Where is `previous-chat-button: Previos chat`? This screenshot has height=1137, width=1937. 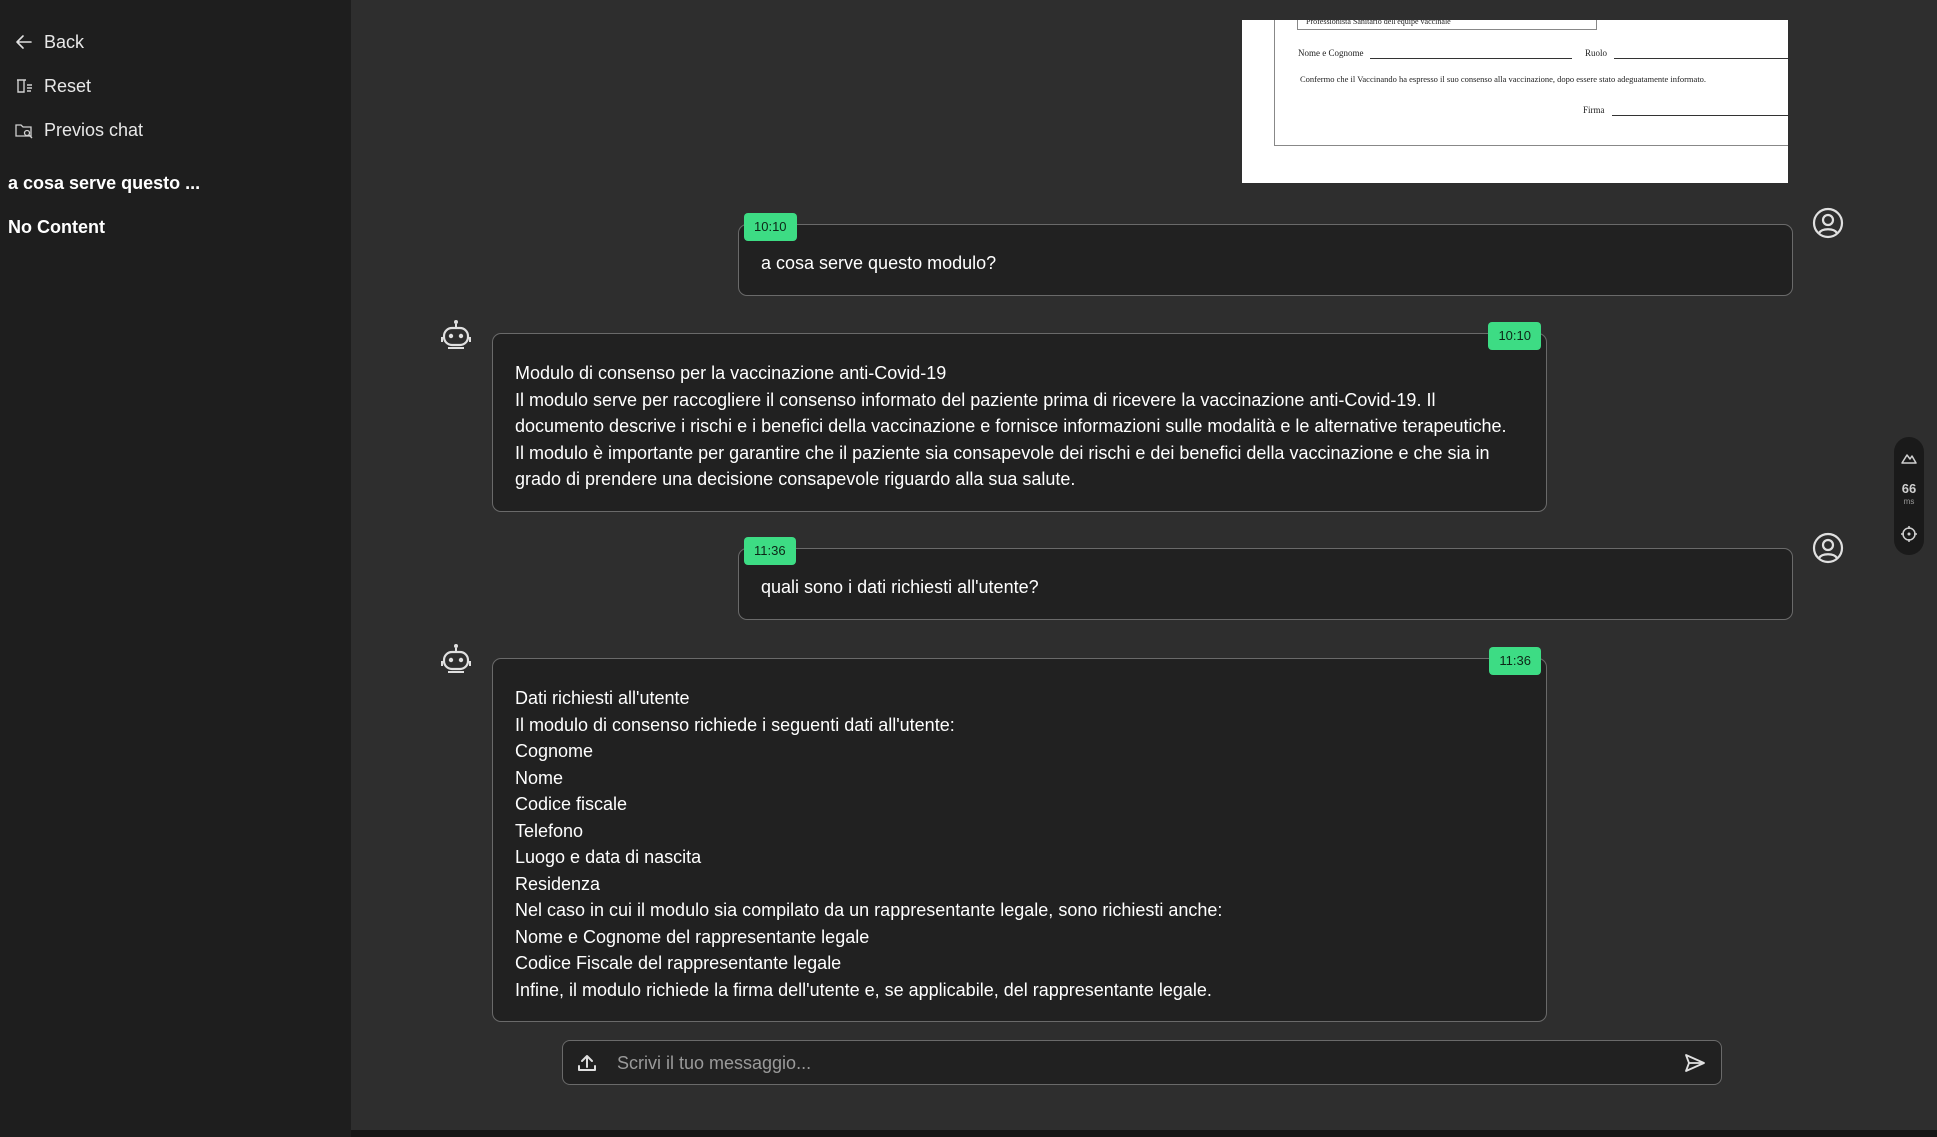
previous-chat-button: Previos chat is located at coordinates (78, 130).